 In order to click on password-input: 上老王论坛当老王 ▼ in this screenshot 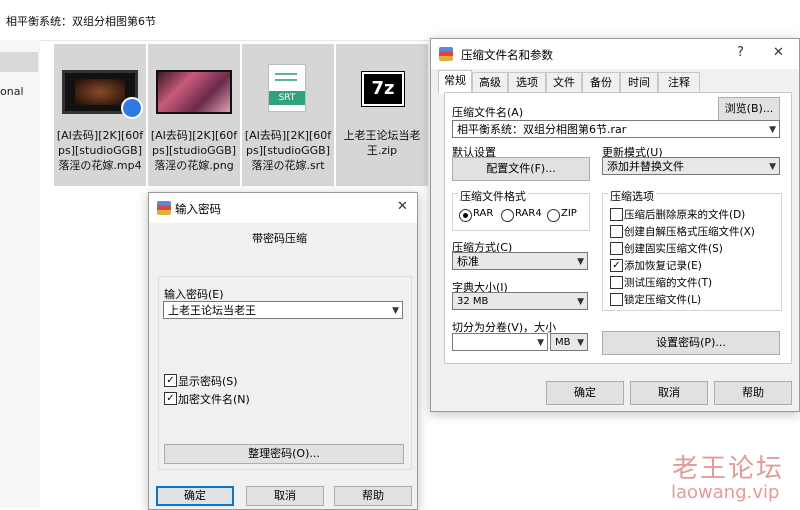, I will do `click(283, 310)`.